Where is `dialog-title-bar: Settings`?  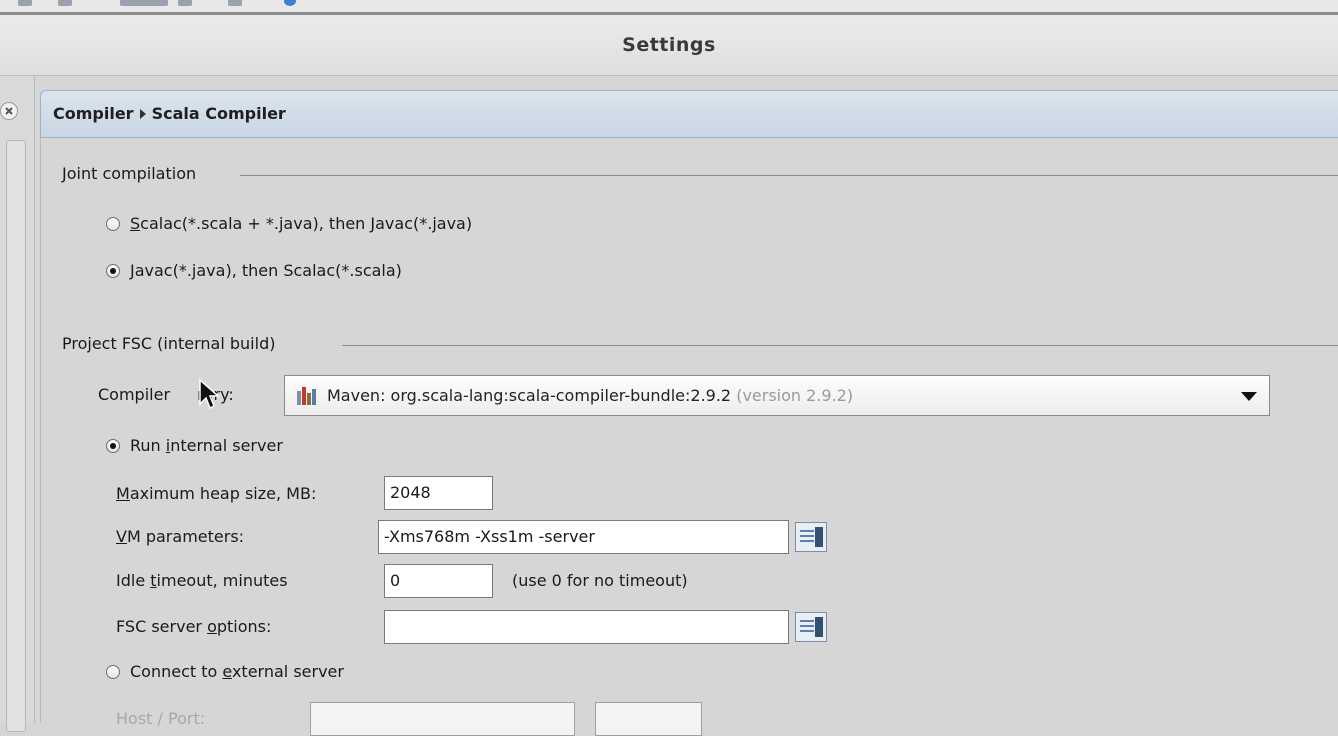
dialog-title-bar: Settings is located at coordinates (669, 45).